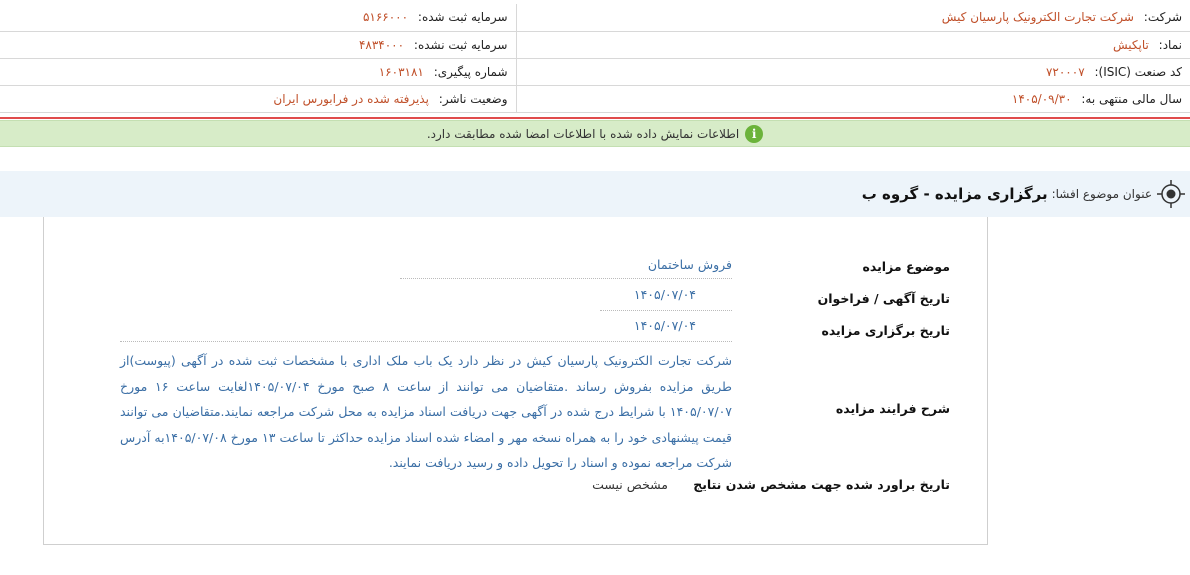 The image size is (1190, 575). Describe the element at coordinates (666, 310) in the screenshot. I see `ad-date-underline` at that location.